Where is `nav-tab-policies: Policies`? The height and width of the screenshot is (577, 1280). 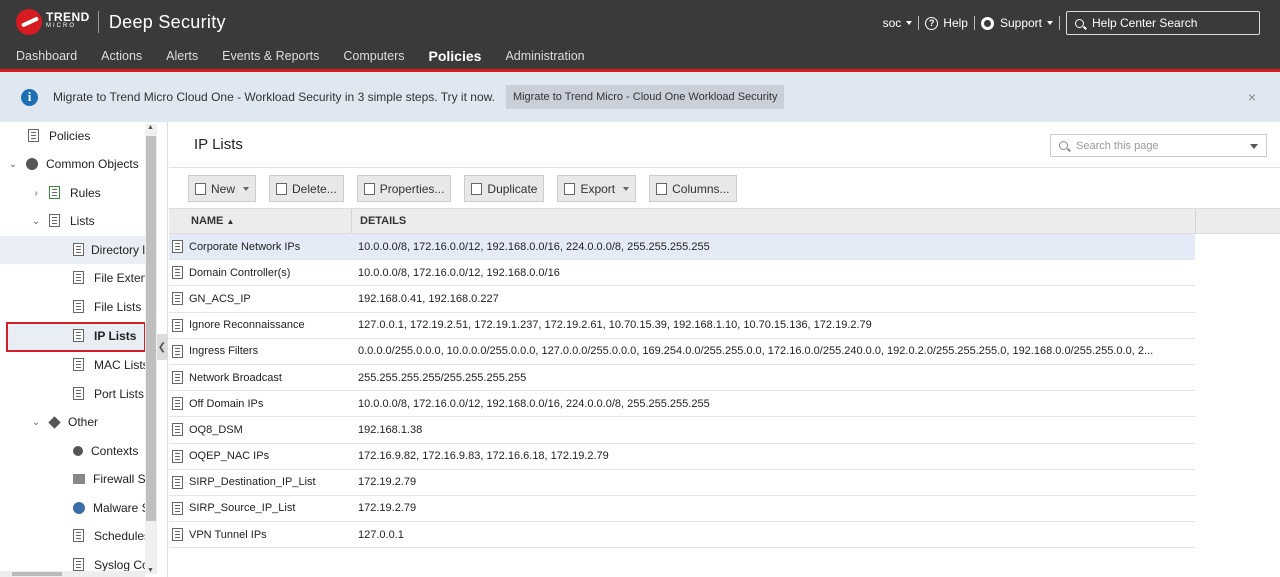 nav-tab-policies: Policies is located at coordinates (455, 56).